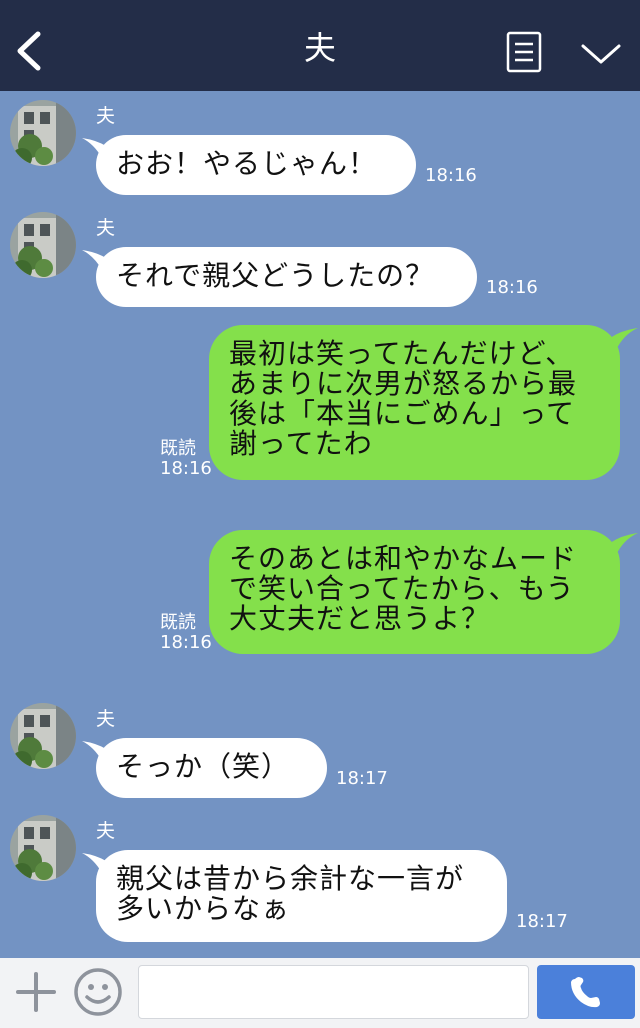 Image resolution: width=640 pixels, height=1028 pixels. I want to click on phone-icon, so click(585, 992).